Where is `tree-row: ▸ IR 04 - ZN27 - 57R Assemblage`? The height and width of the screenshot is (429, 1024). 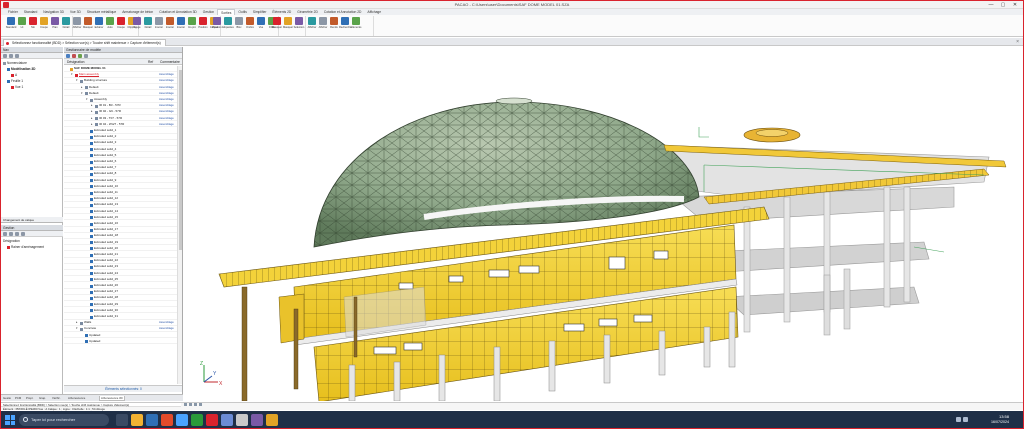 tree-row: ▸ IR 04 - ZN27 - 57R Assemblage is located at coordinates (120, 125).